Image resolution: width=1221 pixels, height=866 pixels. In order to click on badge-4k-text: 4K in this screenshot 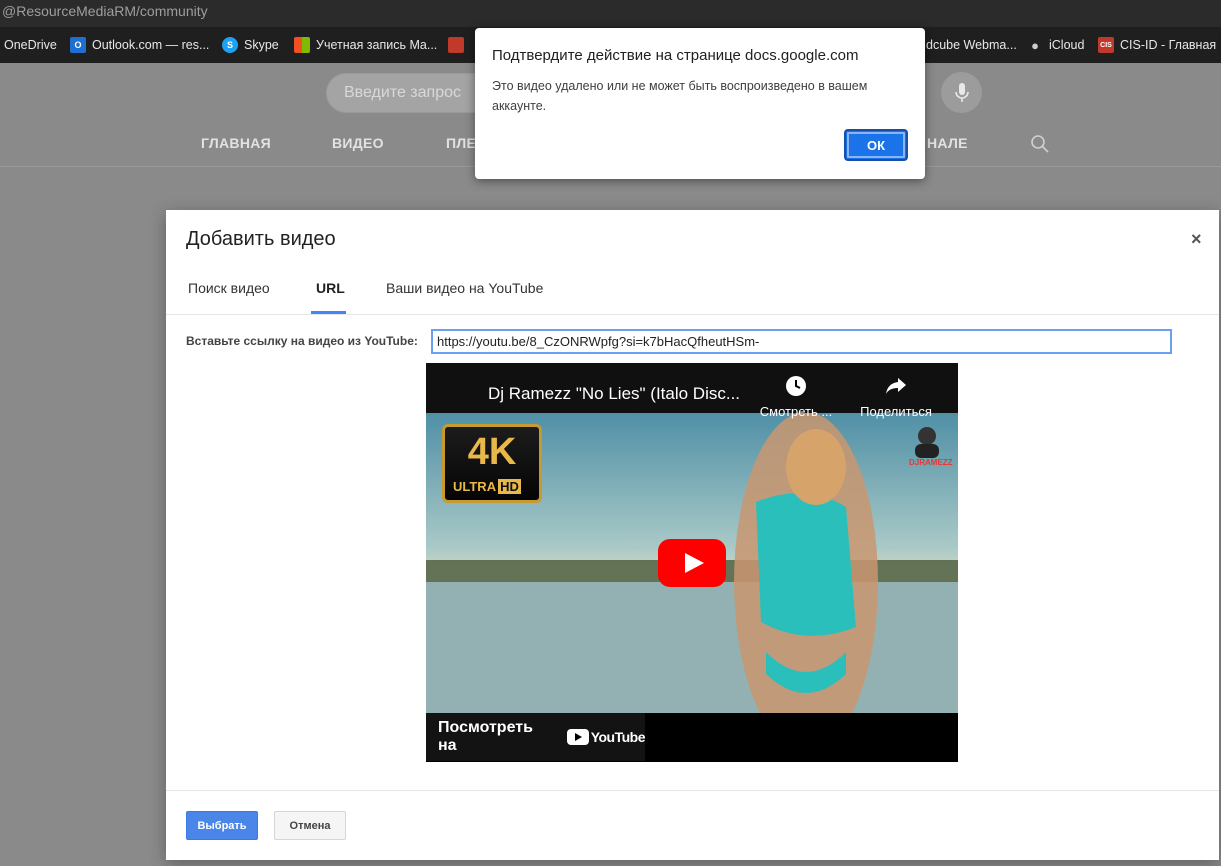, I will do `click(492, 452)`.